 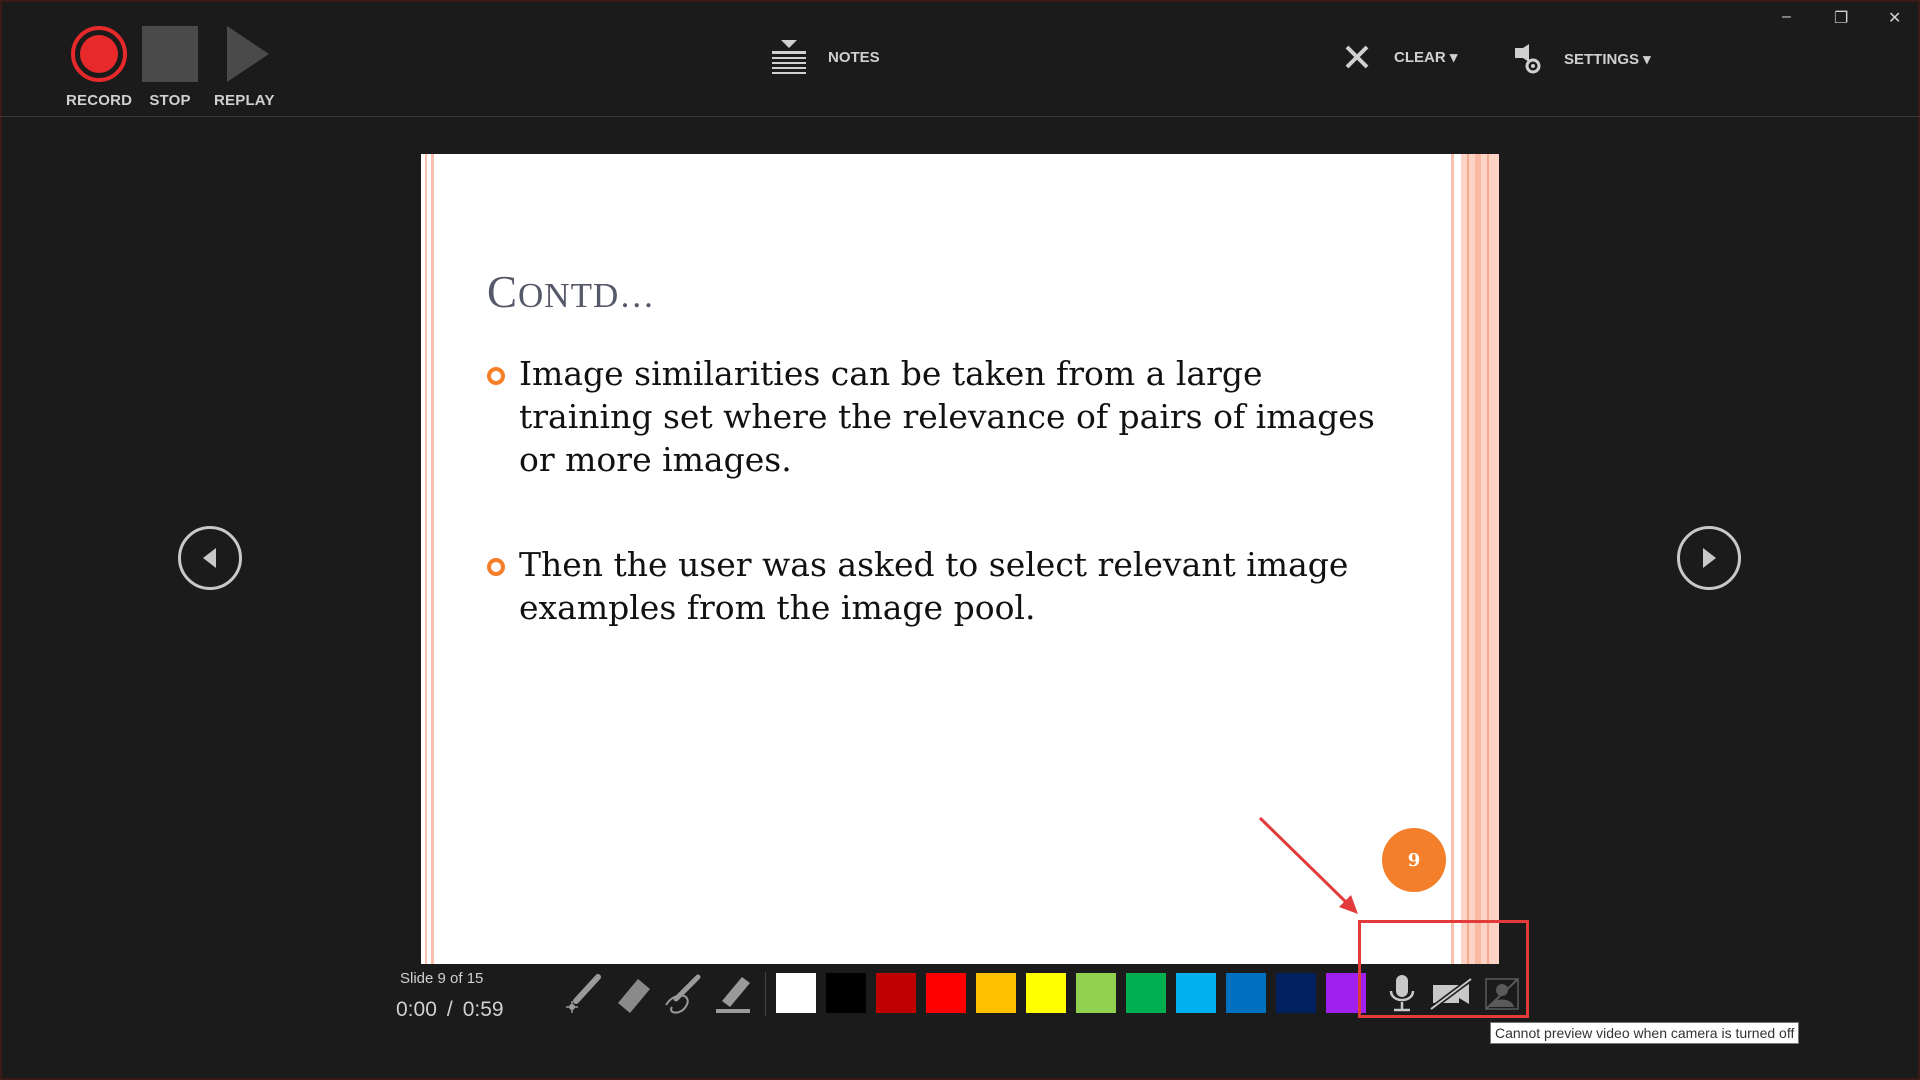 What do you see at coordinates (1528, 59) in the screenshot?
I see `settings-gear-icon` at bounding box center [1528, 59].